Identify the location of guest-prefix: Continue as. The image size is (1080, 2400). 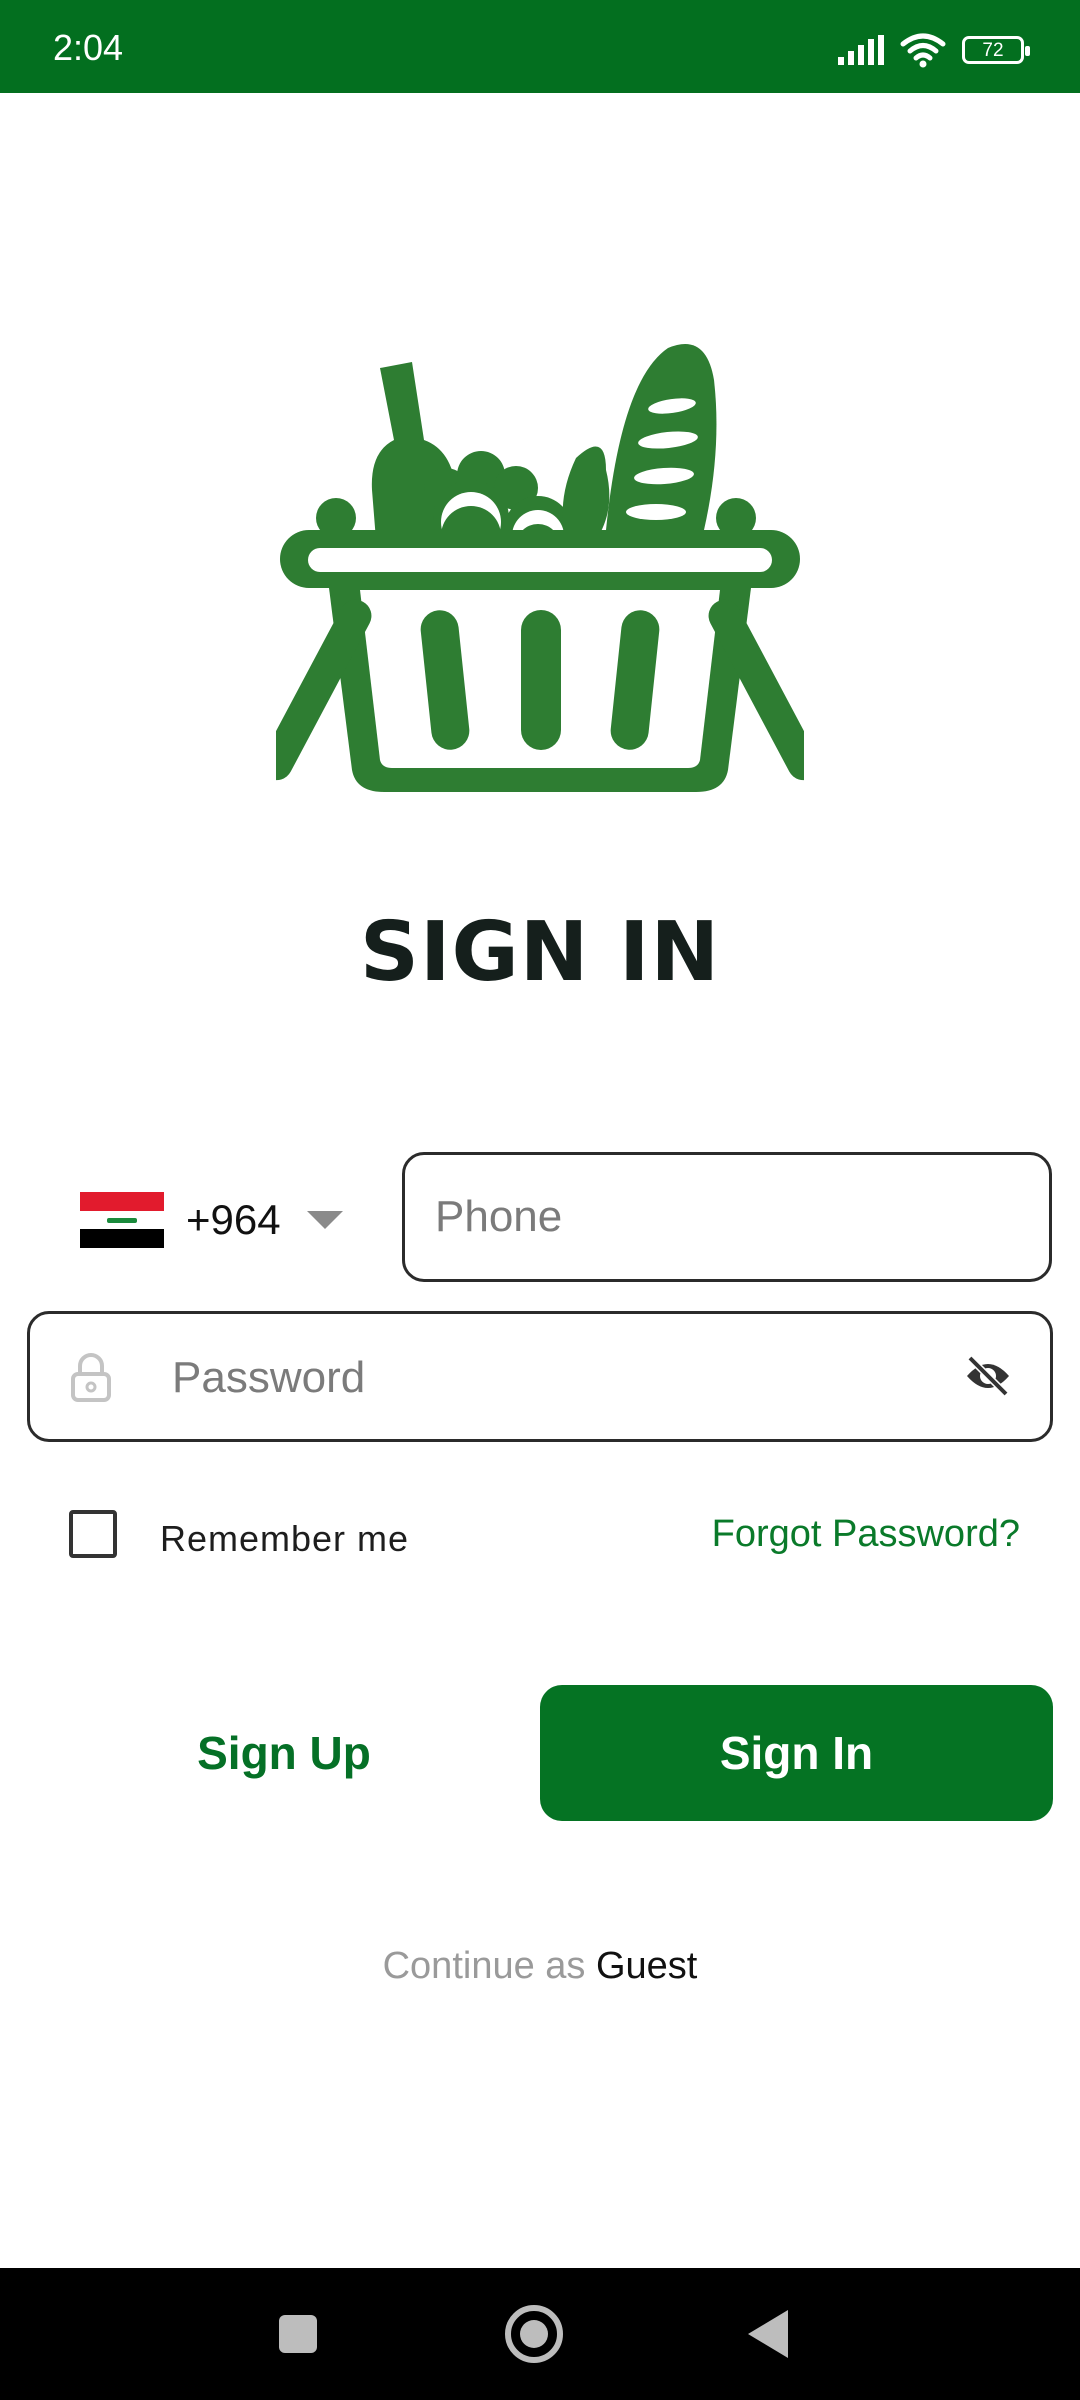
(484, 1966).